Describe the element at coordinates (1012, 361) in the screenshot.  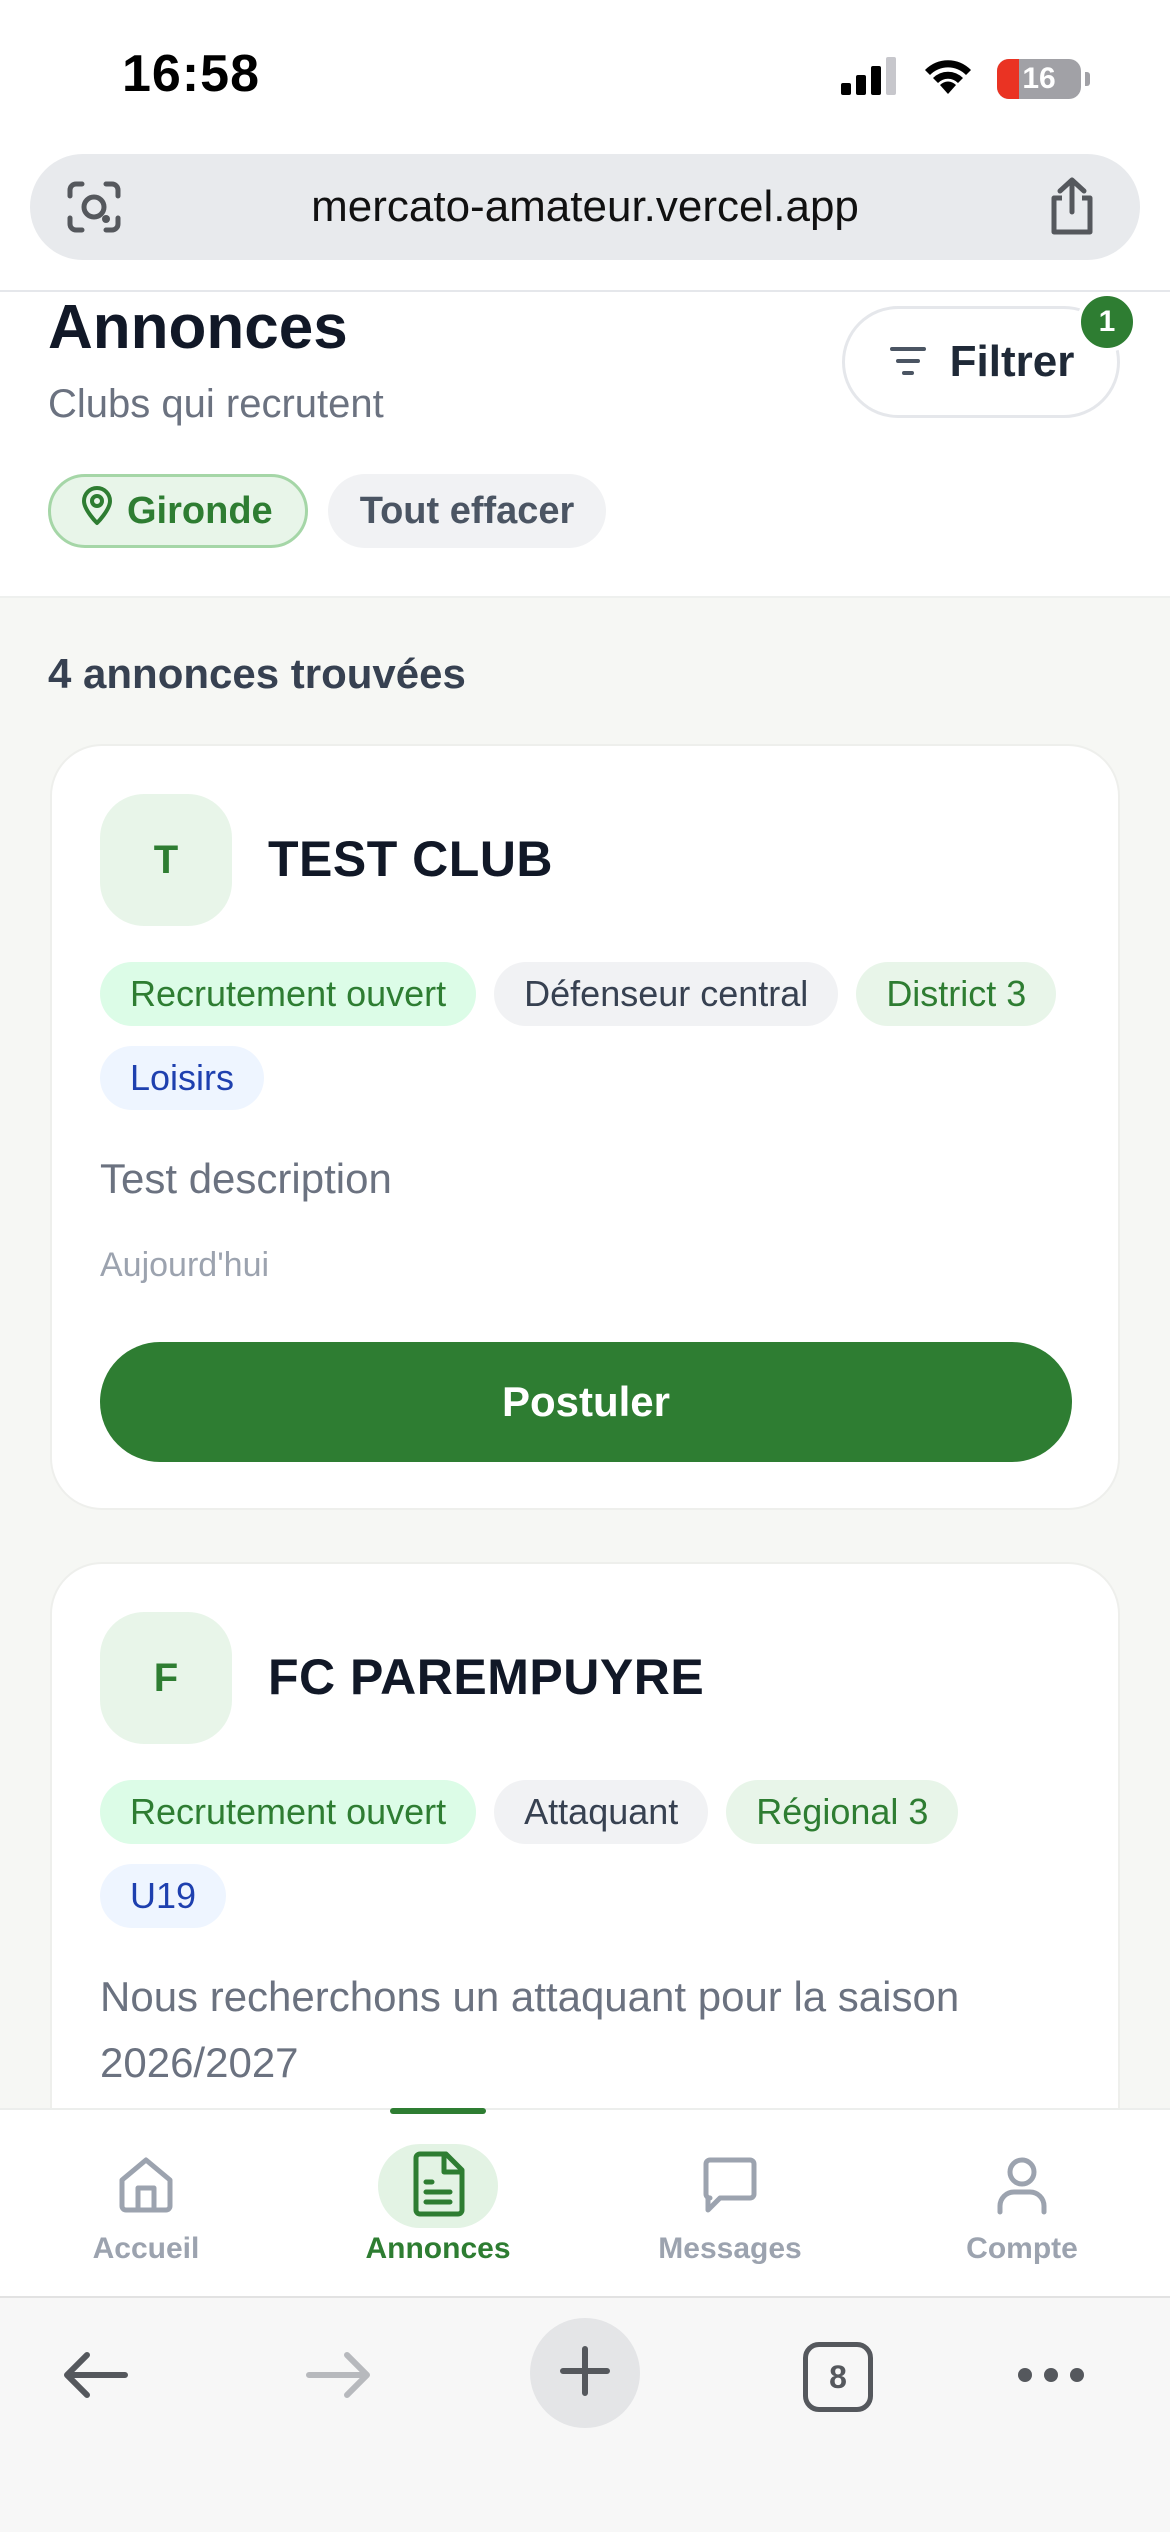
I see `filter-label: Filtrer` at that location.